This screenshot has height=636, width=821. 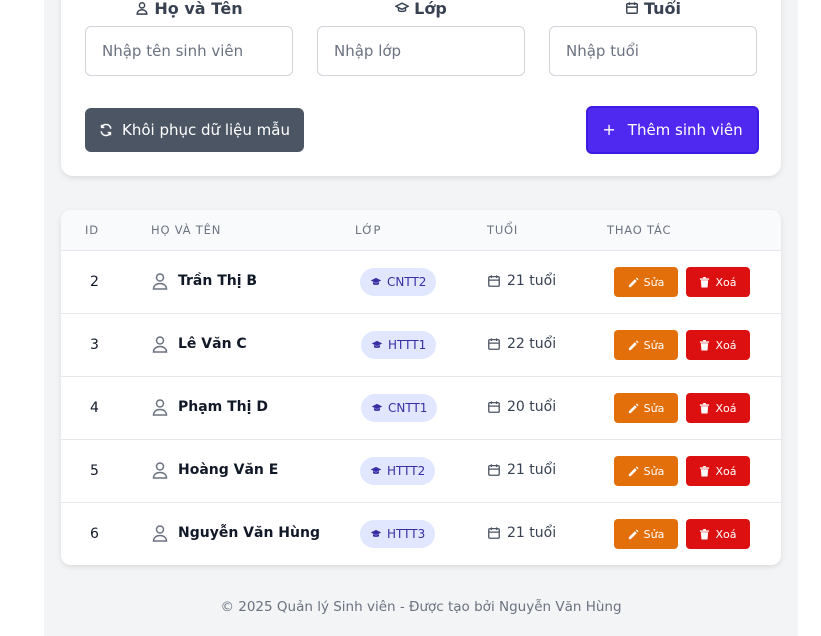 What do you see at coordinates (398, 471) in the screenshot?
I see `class-badge: HTTT2` at bounding box center [398, 471].